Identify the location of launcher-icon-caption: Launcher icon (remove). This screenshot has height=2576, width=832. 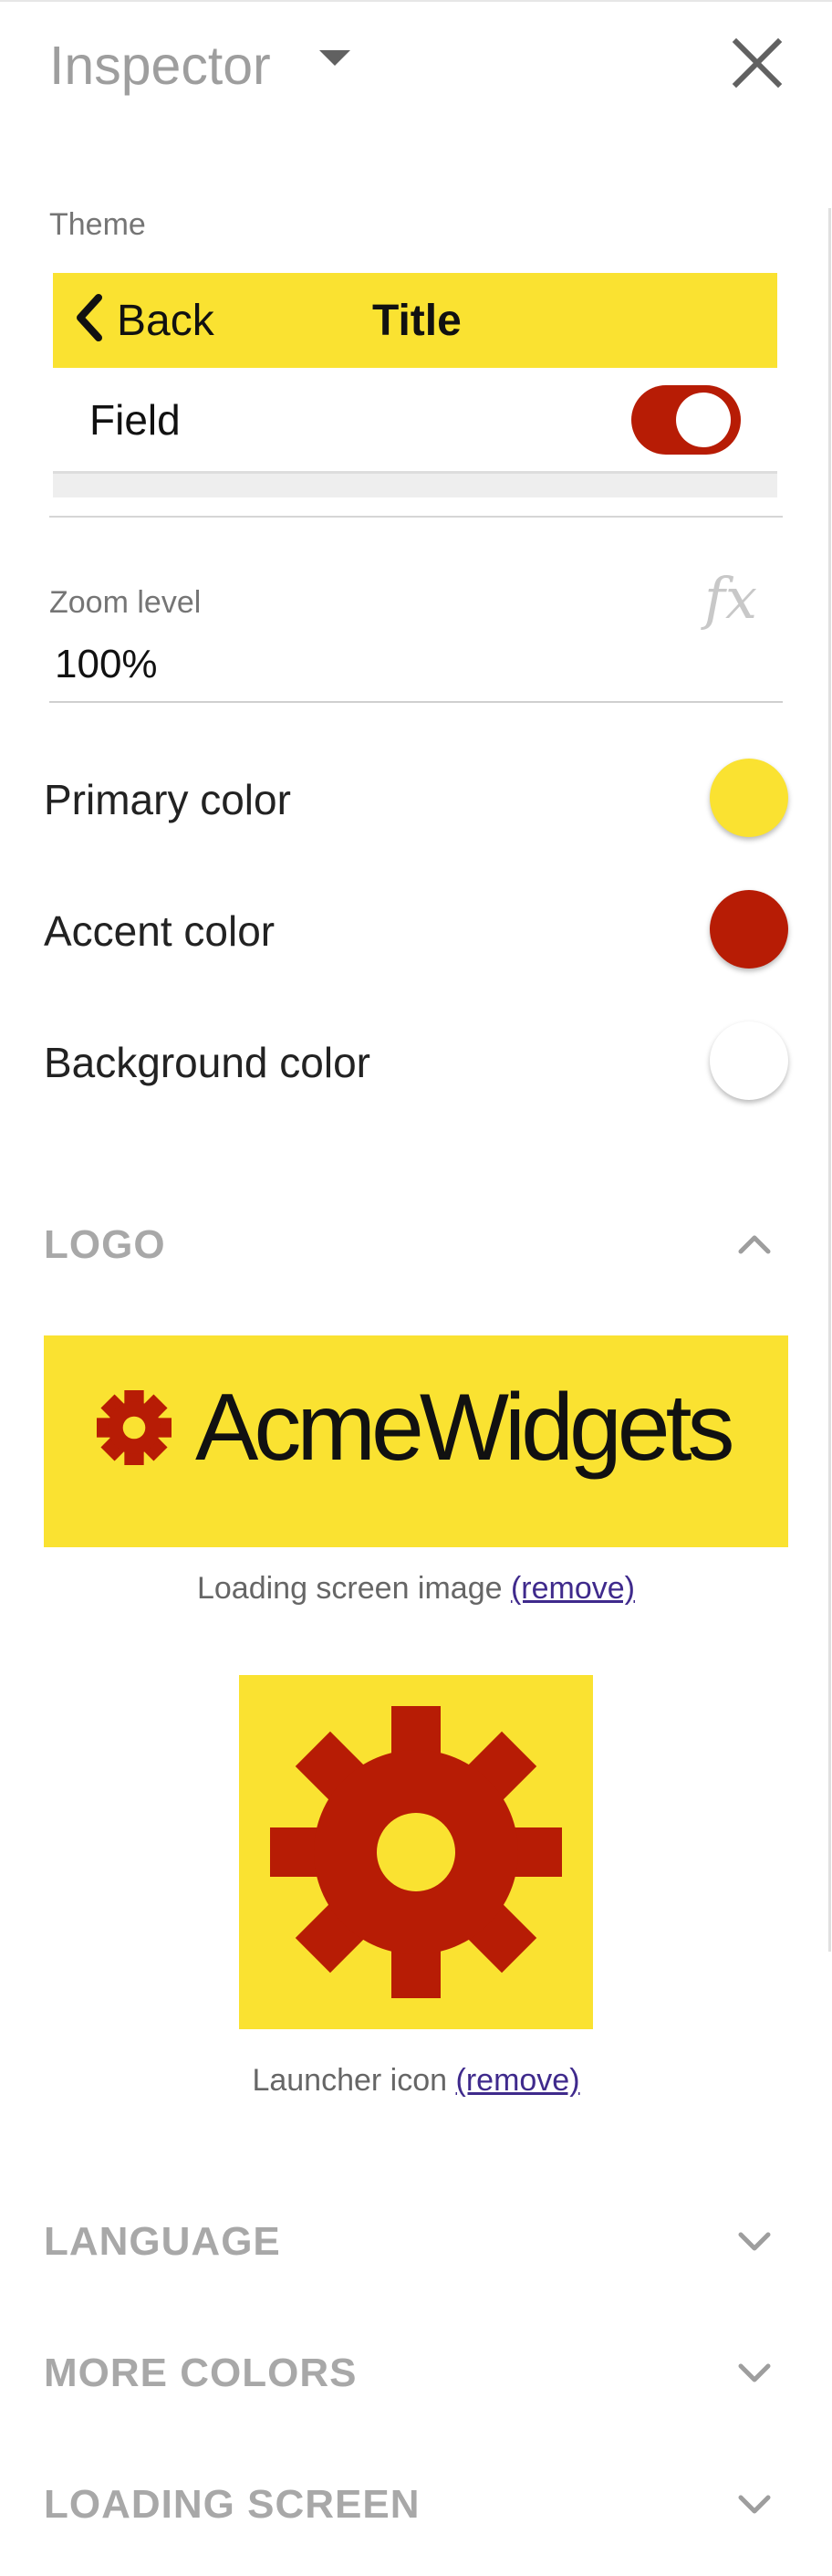
(416, 2080).